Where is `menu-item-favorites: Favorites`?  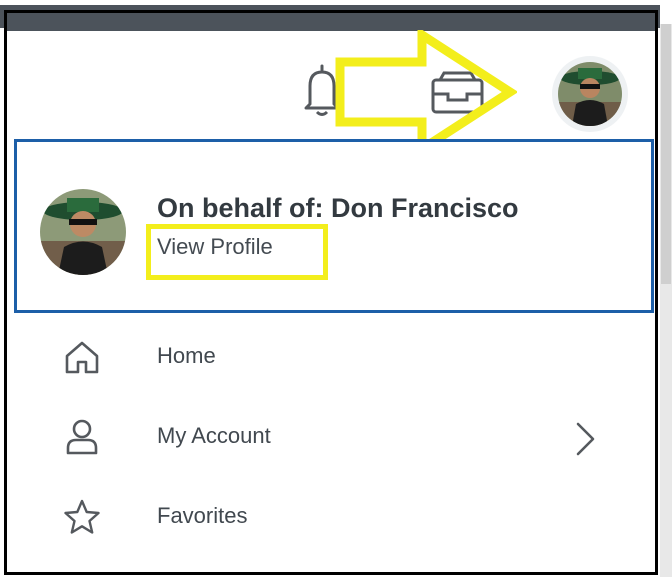 menu-item-favorites: Favorites is located at coordinates (320, 517).